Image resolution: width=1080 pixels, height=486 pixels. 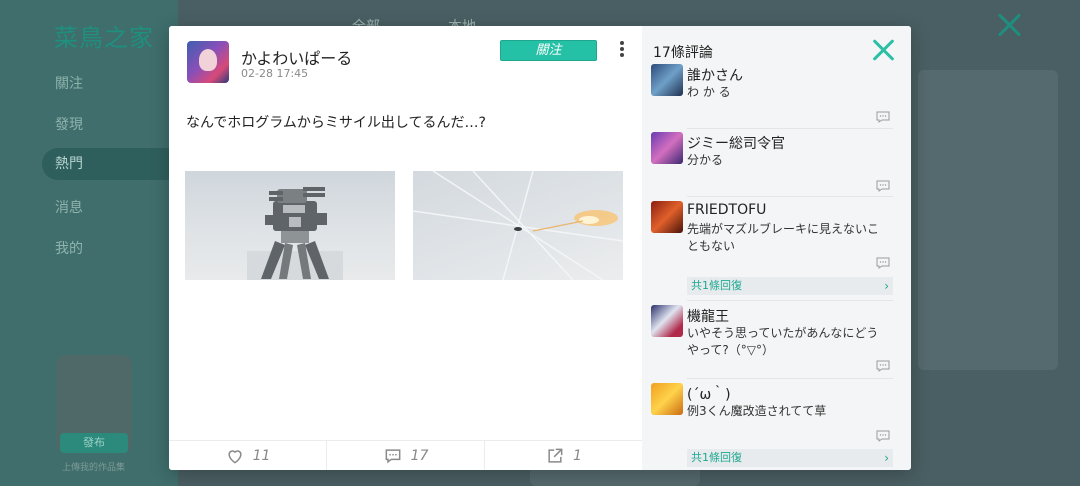 I want to click on heart-icon, so click(x=234, y=456).